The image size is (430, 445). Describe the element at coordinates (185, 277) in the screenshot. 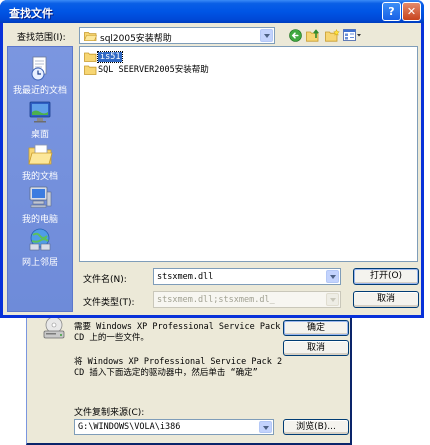

I see `file-name-value: stsxmem.dll` at that location.